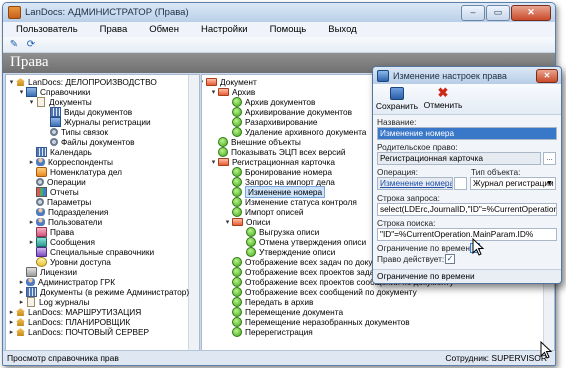  Describe the element at coordinates (63, 202) in the screenshot. I see `tree-item: Параметры` at that location.